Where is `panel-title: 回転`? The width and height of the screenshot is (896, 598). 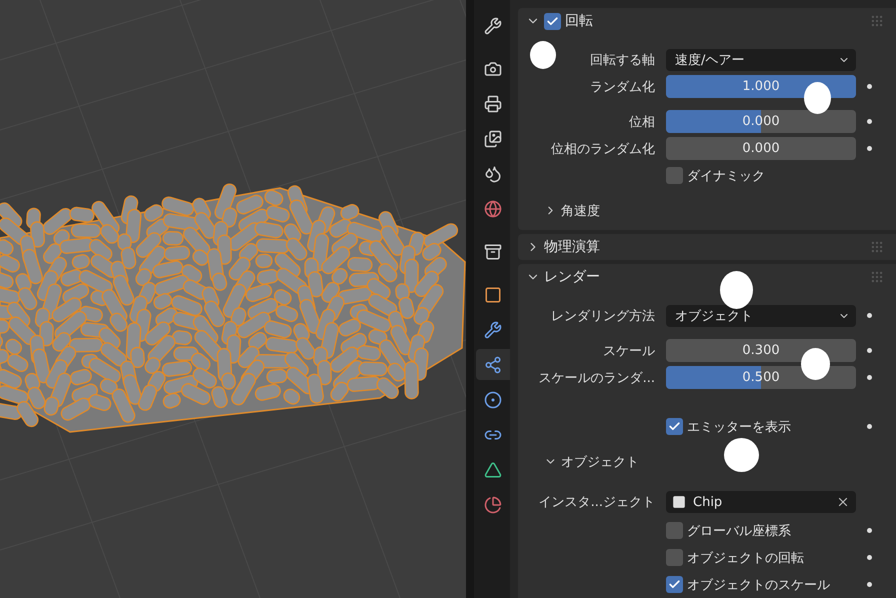
panel-title: 回転 is located at coordinates (579, 21).